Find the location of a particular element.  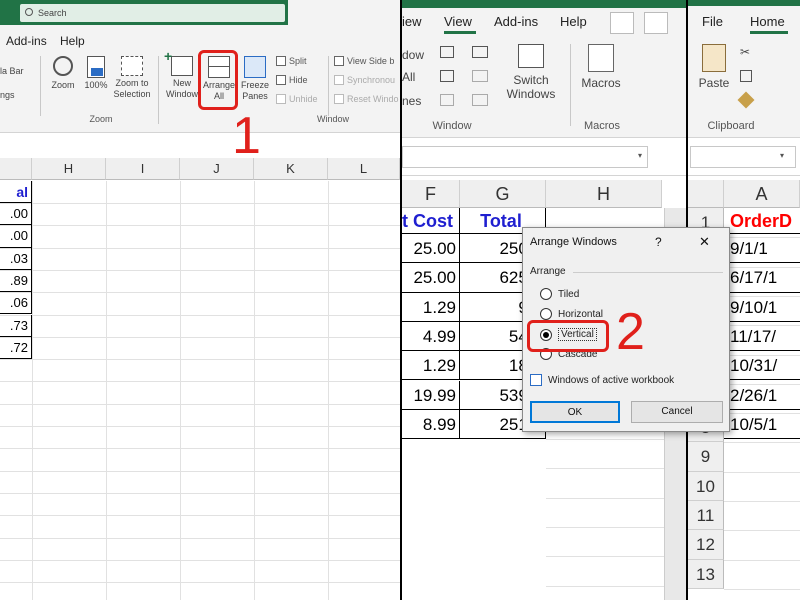

formula-bar-option: la Bar is located at coordinates (12, 71).